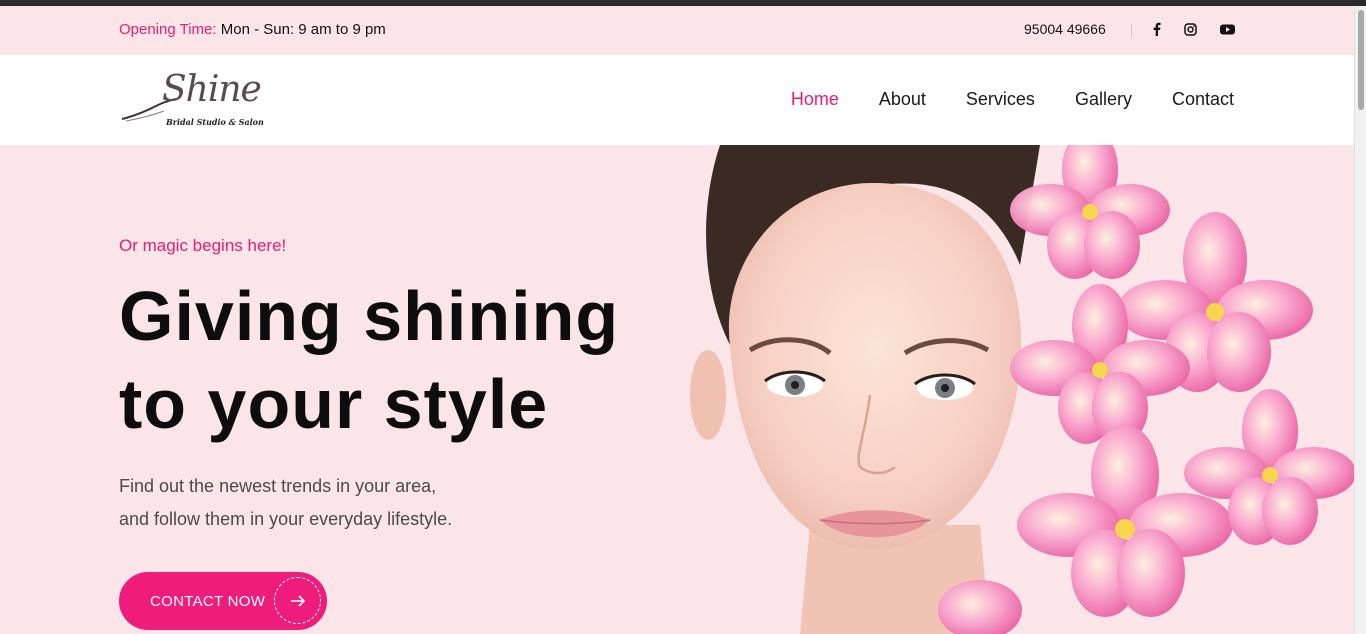  Describe the element at coordinates (1227, 29) in the screenshot. I see `youtube-icon` at that location.